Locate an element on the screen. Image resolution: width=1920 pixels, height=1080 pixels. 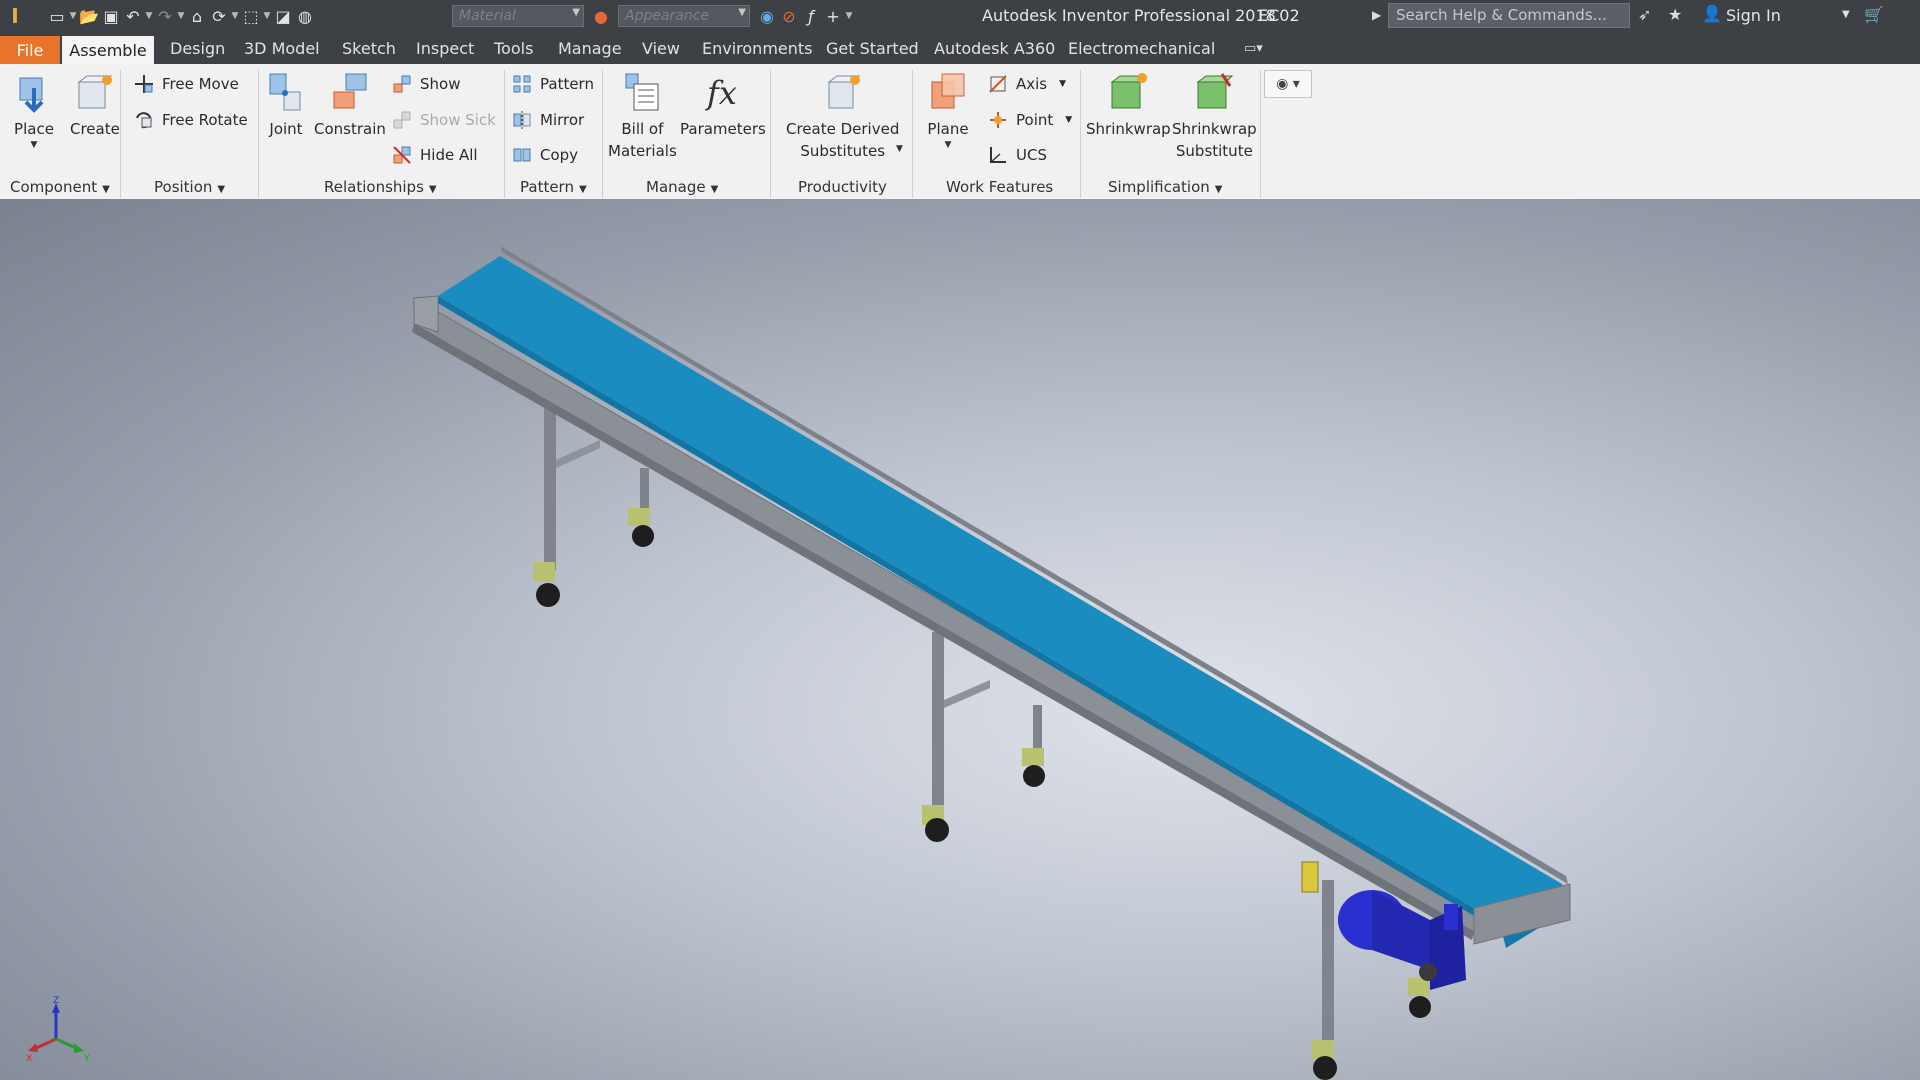
place-button: Place ▼ is located at coordinates (34, 110).